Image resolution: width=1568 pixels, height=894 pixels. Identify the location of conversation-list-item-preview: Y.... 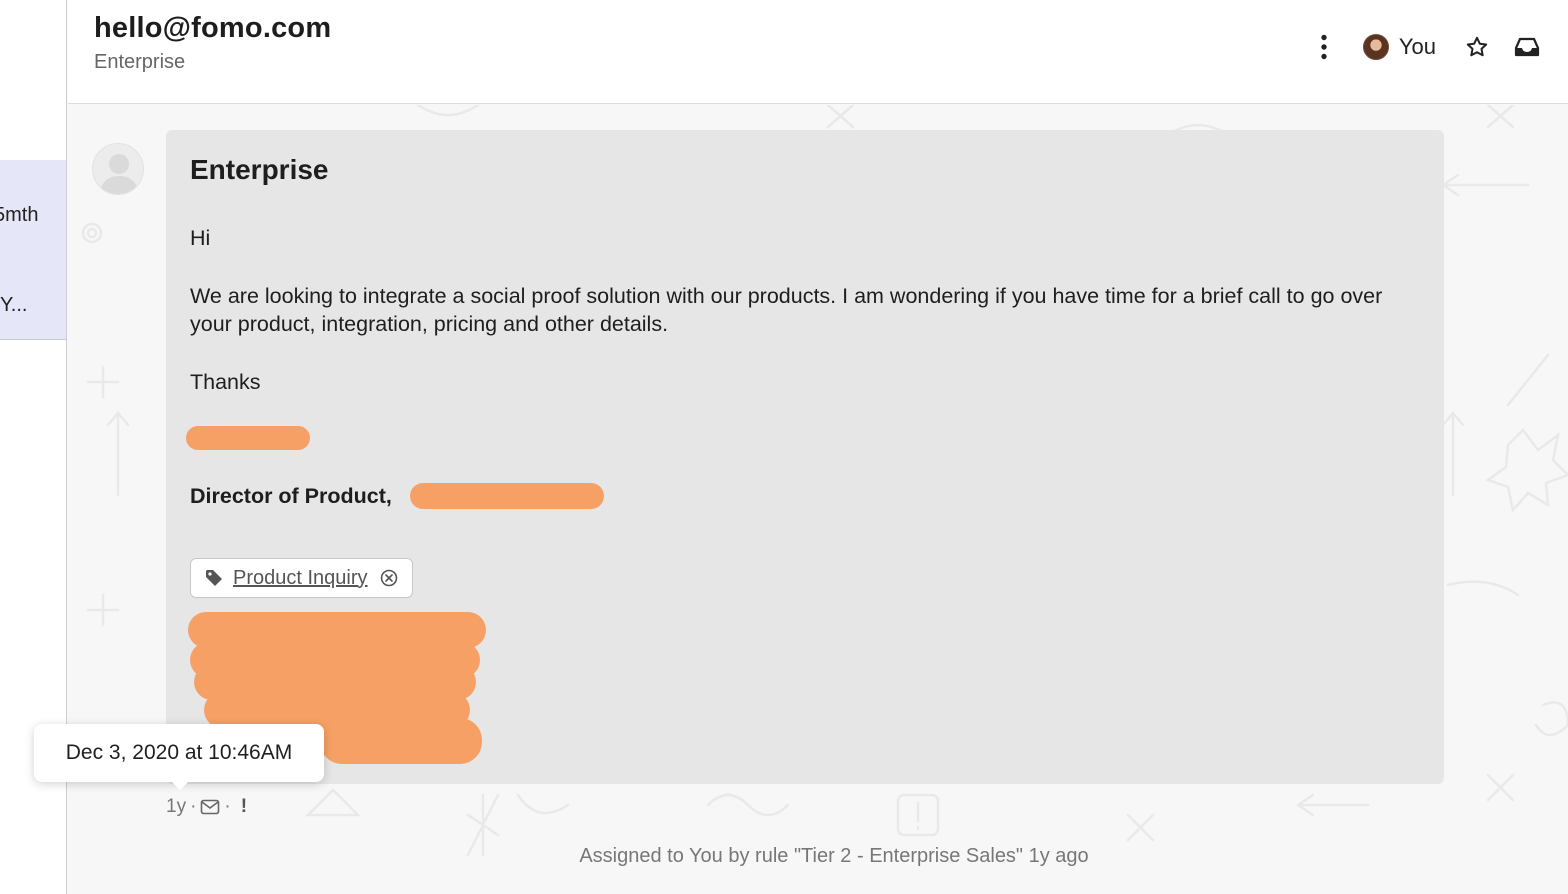
(14, 305).